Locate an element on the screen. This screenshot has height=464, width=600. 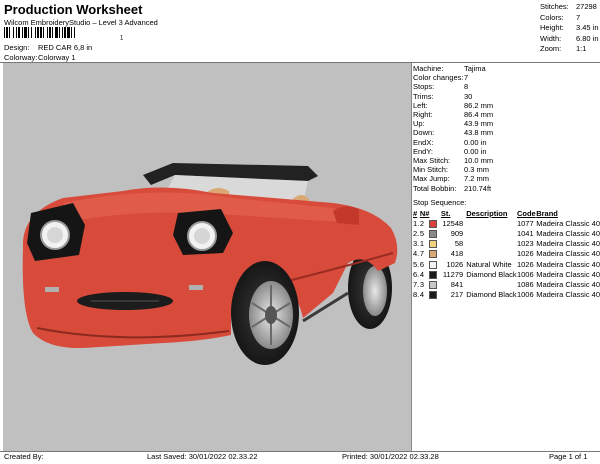
stop-number: 3. is located at coordinates (416, 244).